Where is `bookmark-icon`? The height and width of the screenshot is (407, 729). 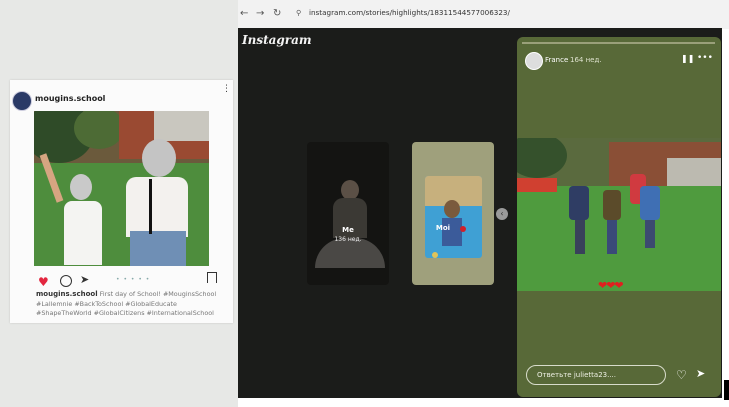 bookmark-icon is located at coordinates (212, 277).